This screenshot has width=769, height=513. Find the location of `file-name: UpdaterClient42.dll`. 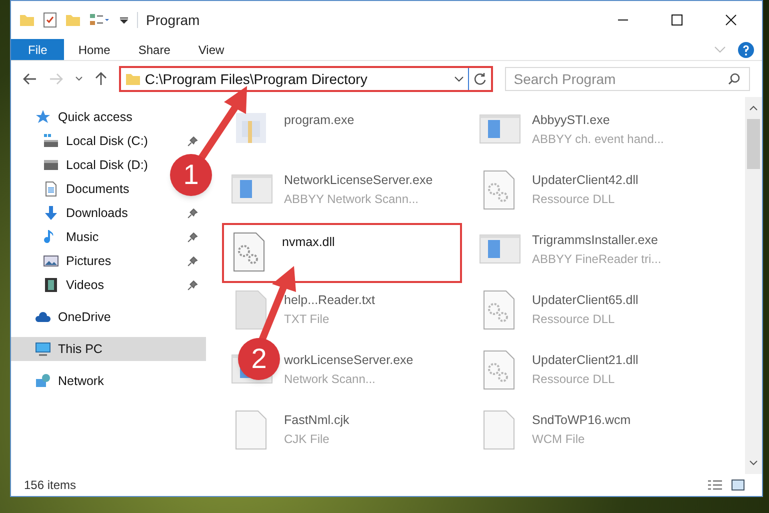

file-name: UpdaterClient42.dll is located at coordinates (585, 180).